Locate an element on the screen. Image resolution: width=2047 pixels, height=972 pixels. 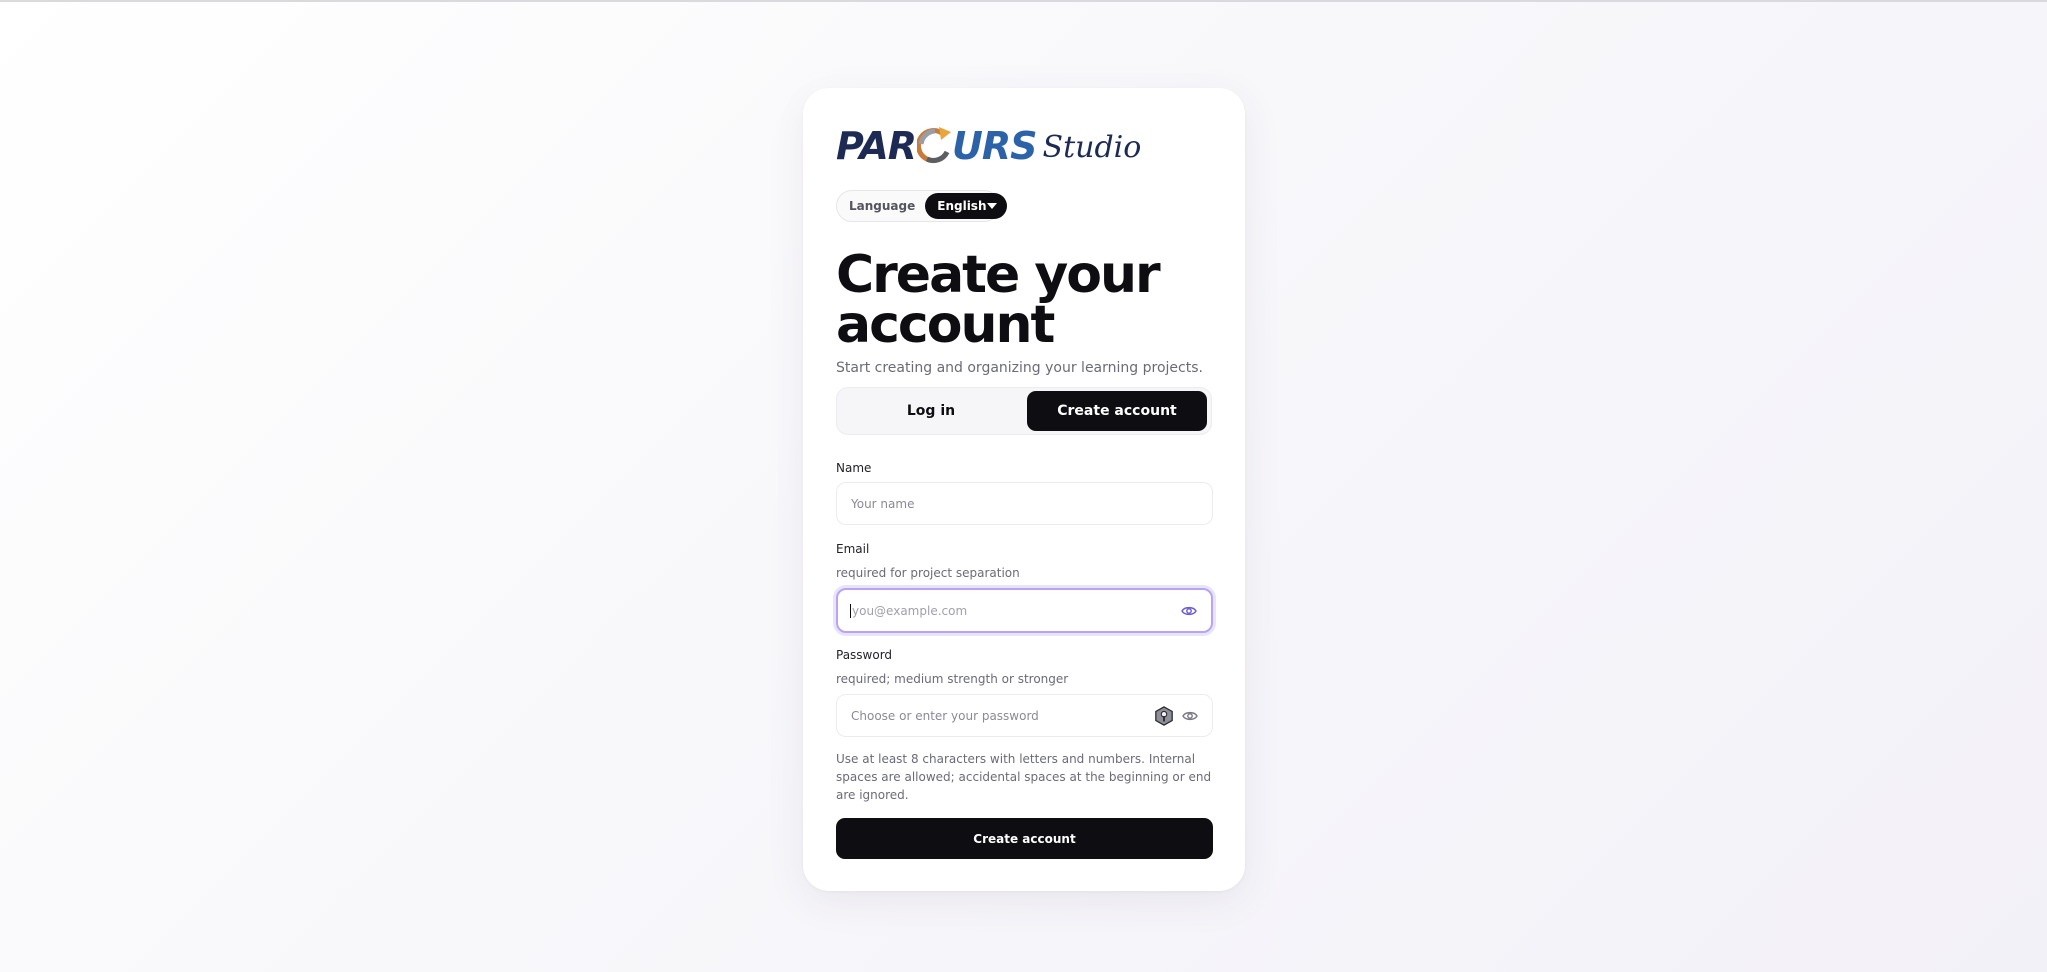
name-input is located at coordinates (1025, 503).